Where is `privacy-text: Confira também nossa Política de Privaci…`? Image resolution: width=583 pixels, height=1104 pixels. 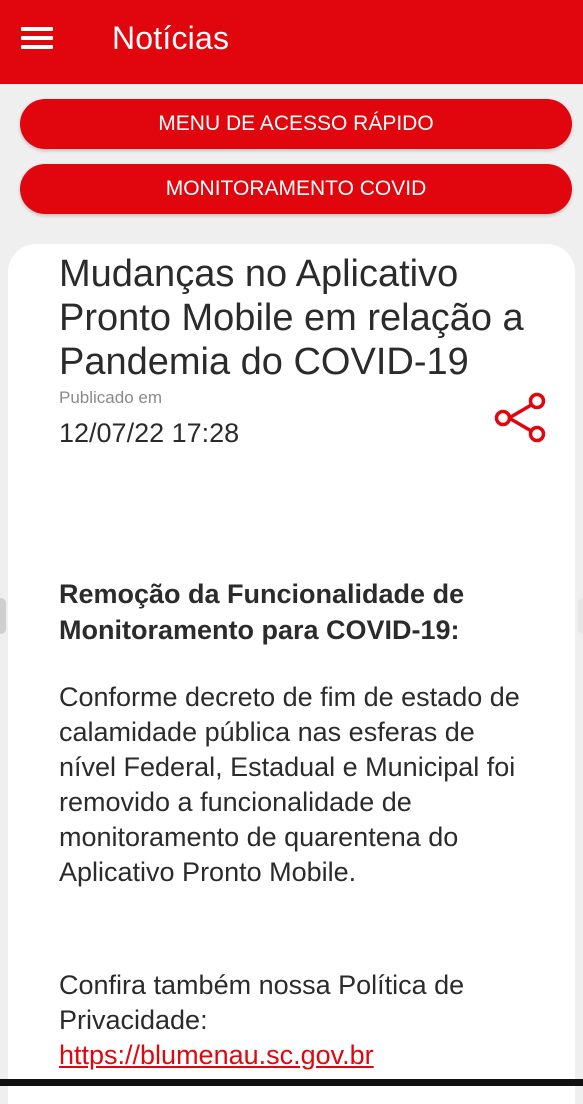 privacy-text: Confira também nossa Política de Privaci… is located at coordinates (262, 1002).